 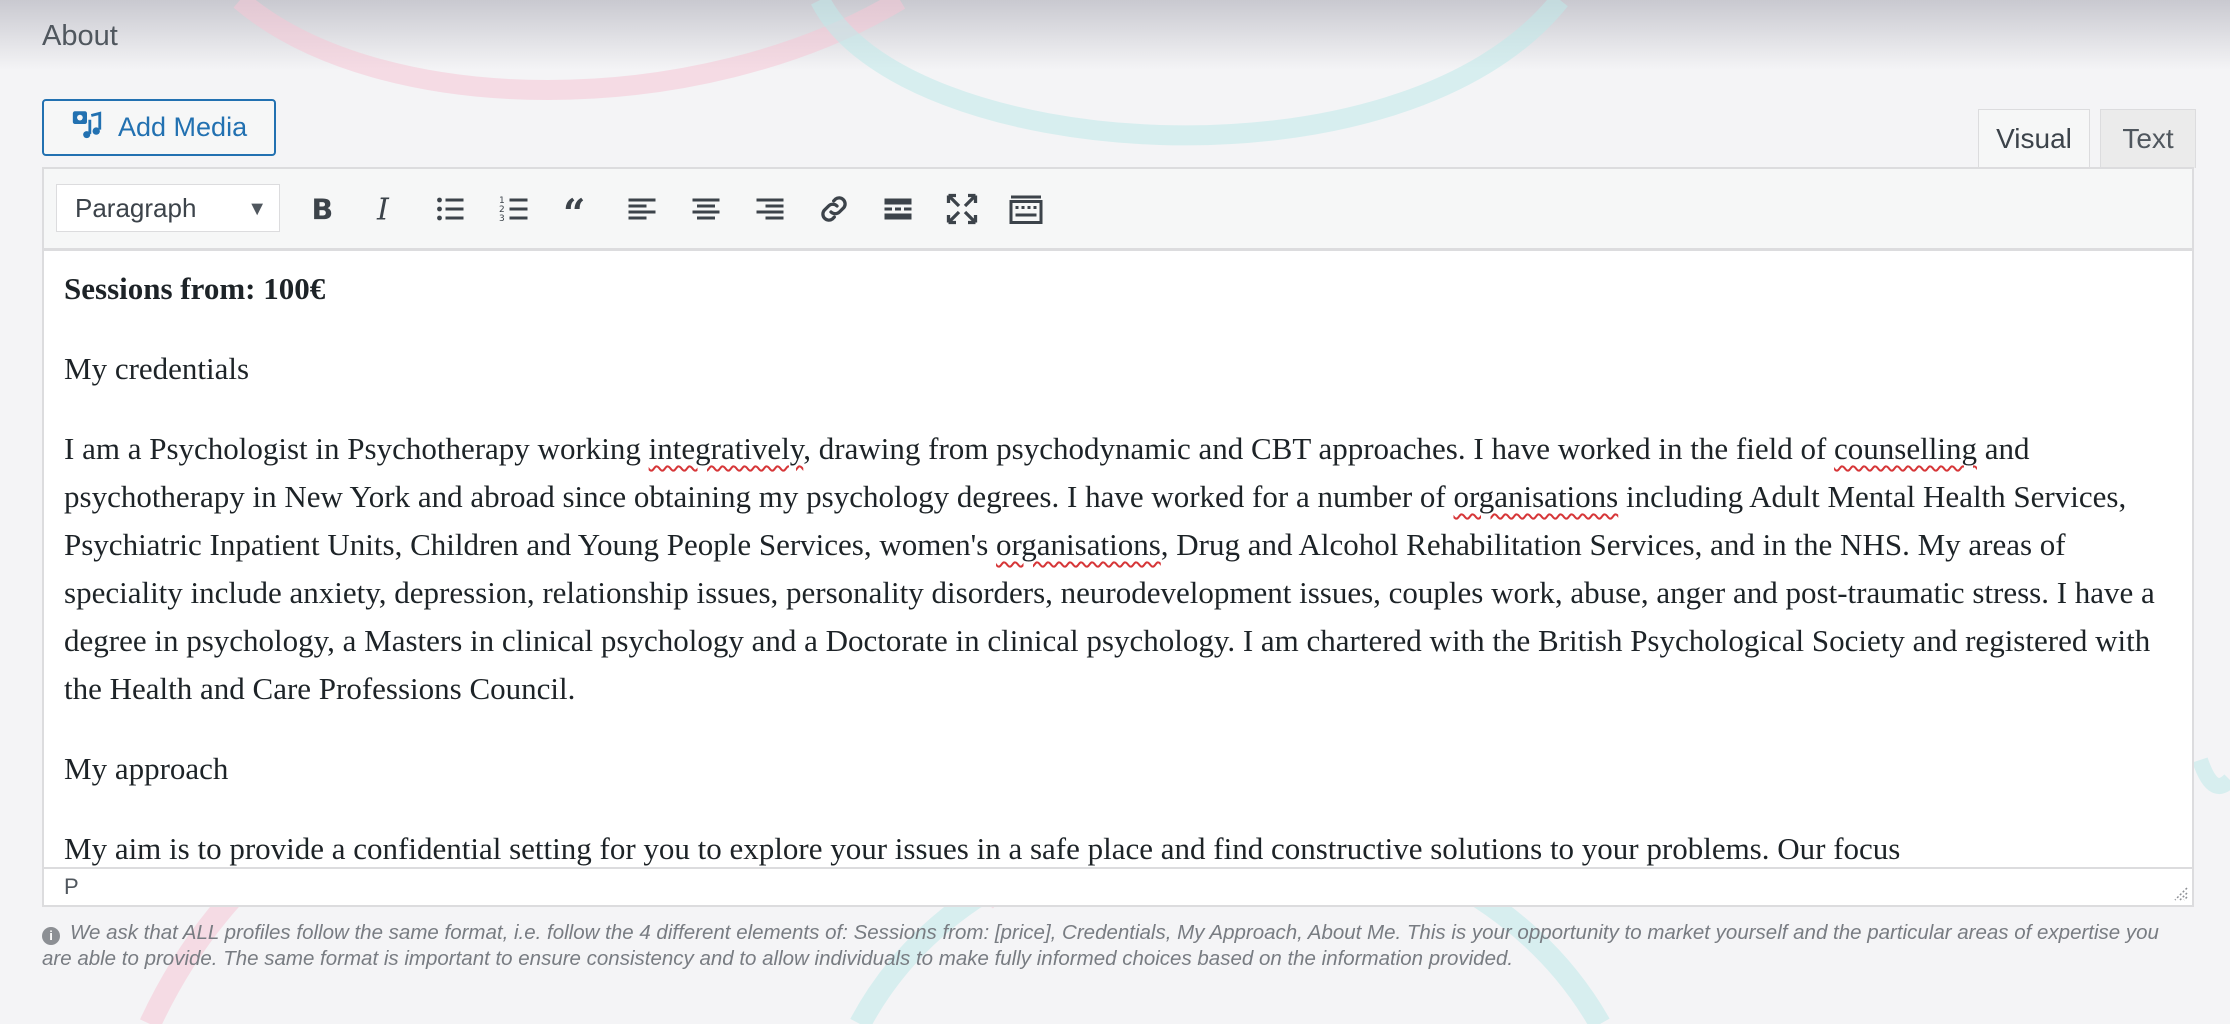 I want to click on italic-icon: I, so click(x=383, y=210).